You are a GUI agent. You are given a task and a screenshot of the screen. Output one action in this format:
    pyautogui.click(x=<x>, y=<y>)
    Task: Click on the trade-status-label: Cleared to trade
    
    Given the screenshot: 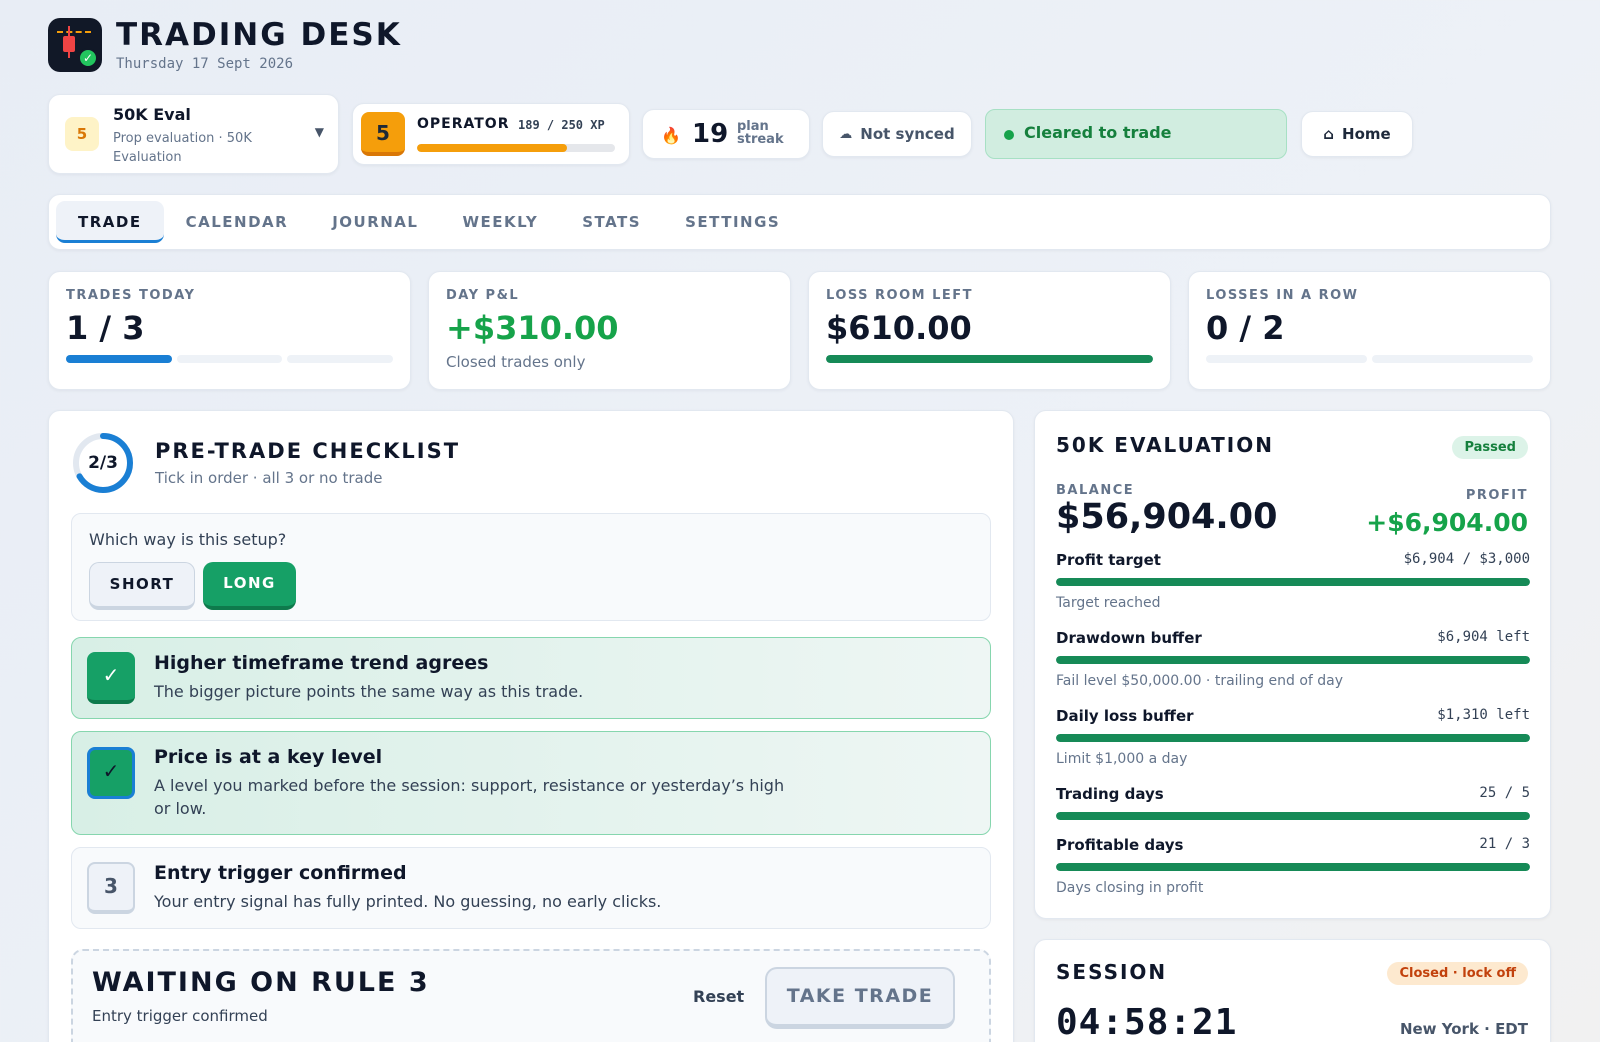 What is the action you would take?
    pyautogui.click(x=1098, y=132)
    